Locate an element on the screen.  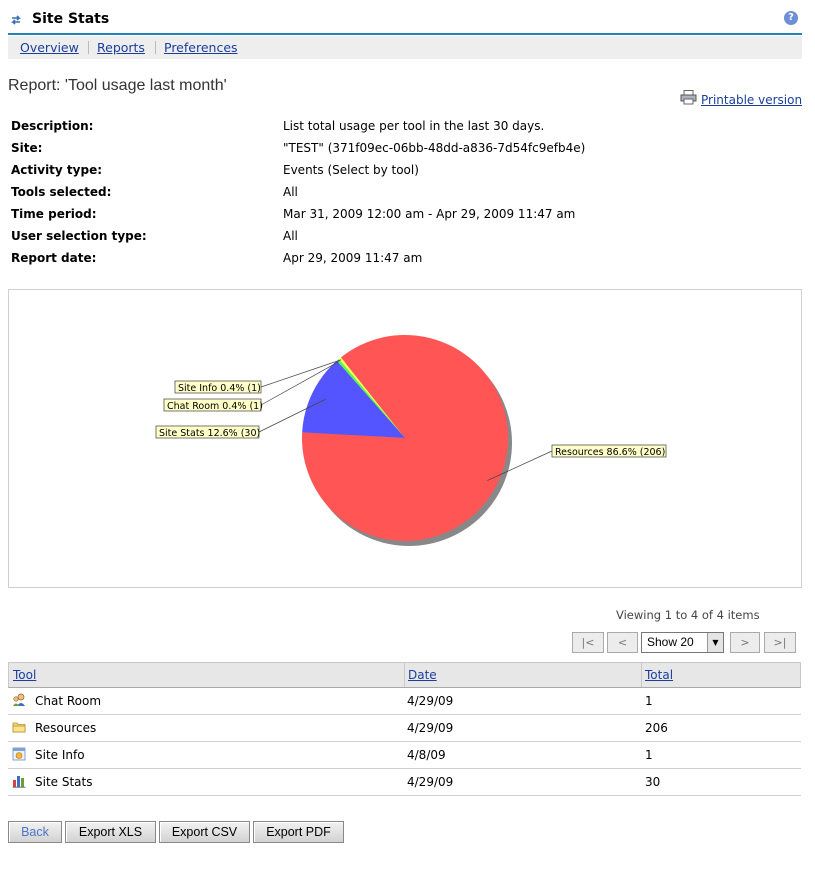
table-row: Site Info 4/8/09 1 is located at coordinates (404, 755).